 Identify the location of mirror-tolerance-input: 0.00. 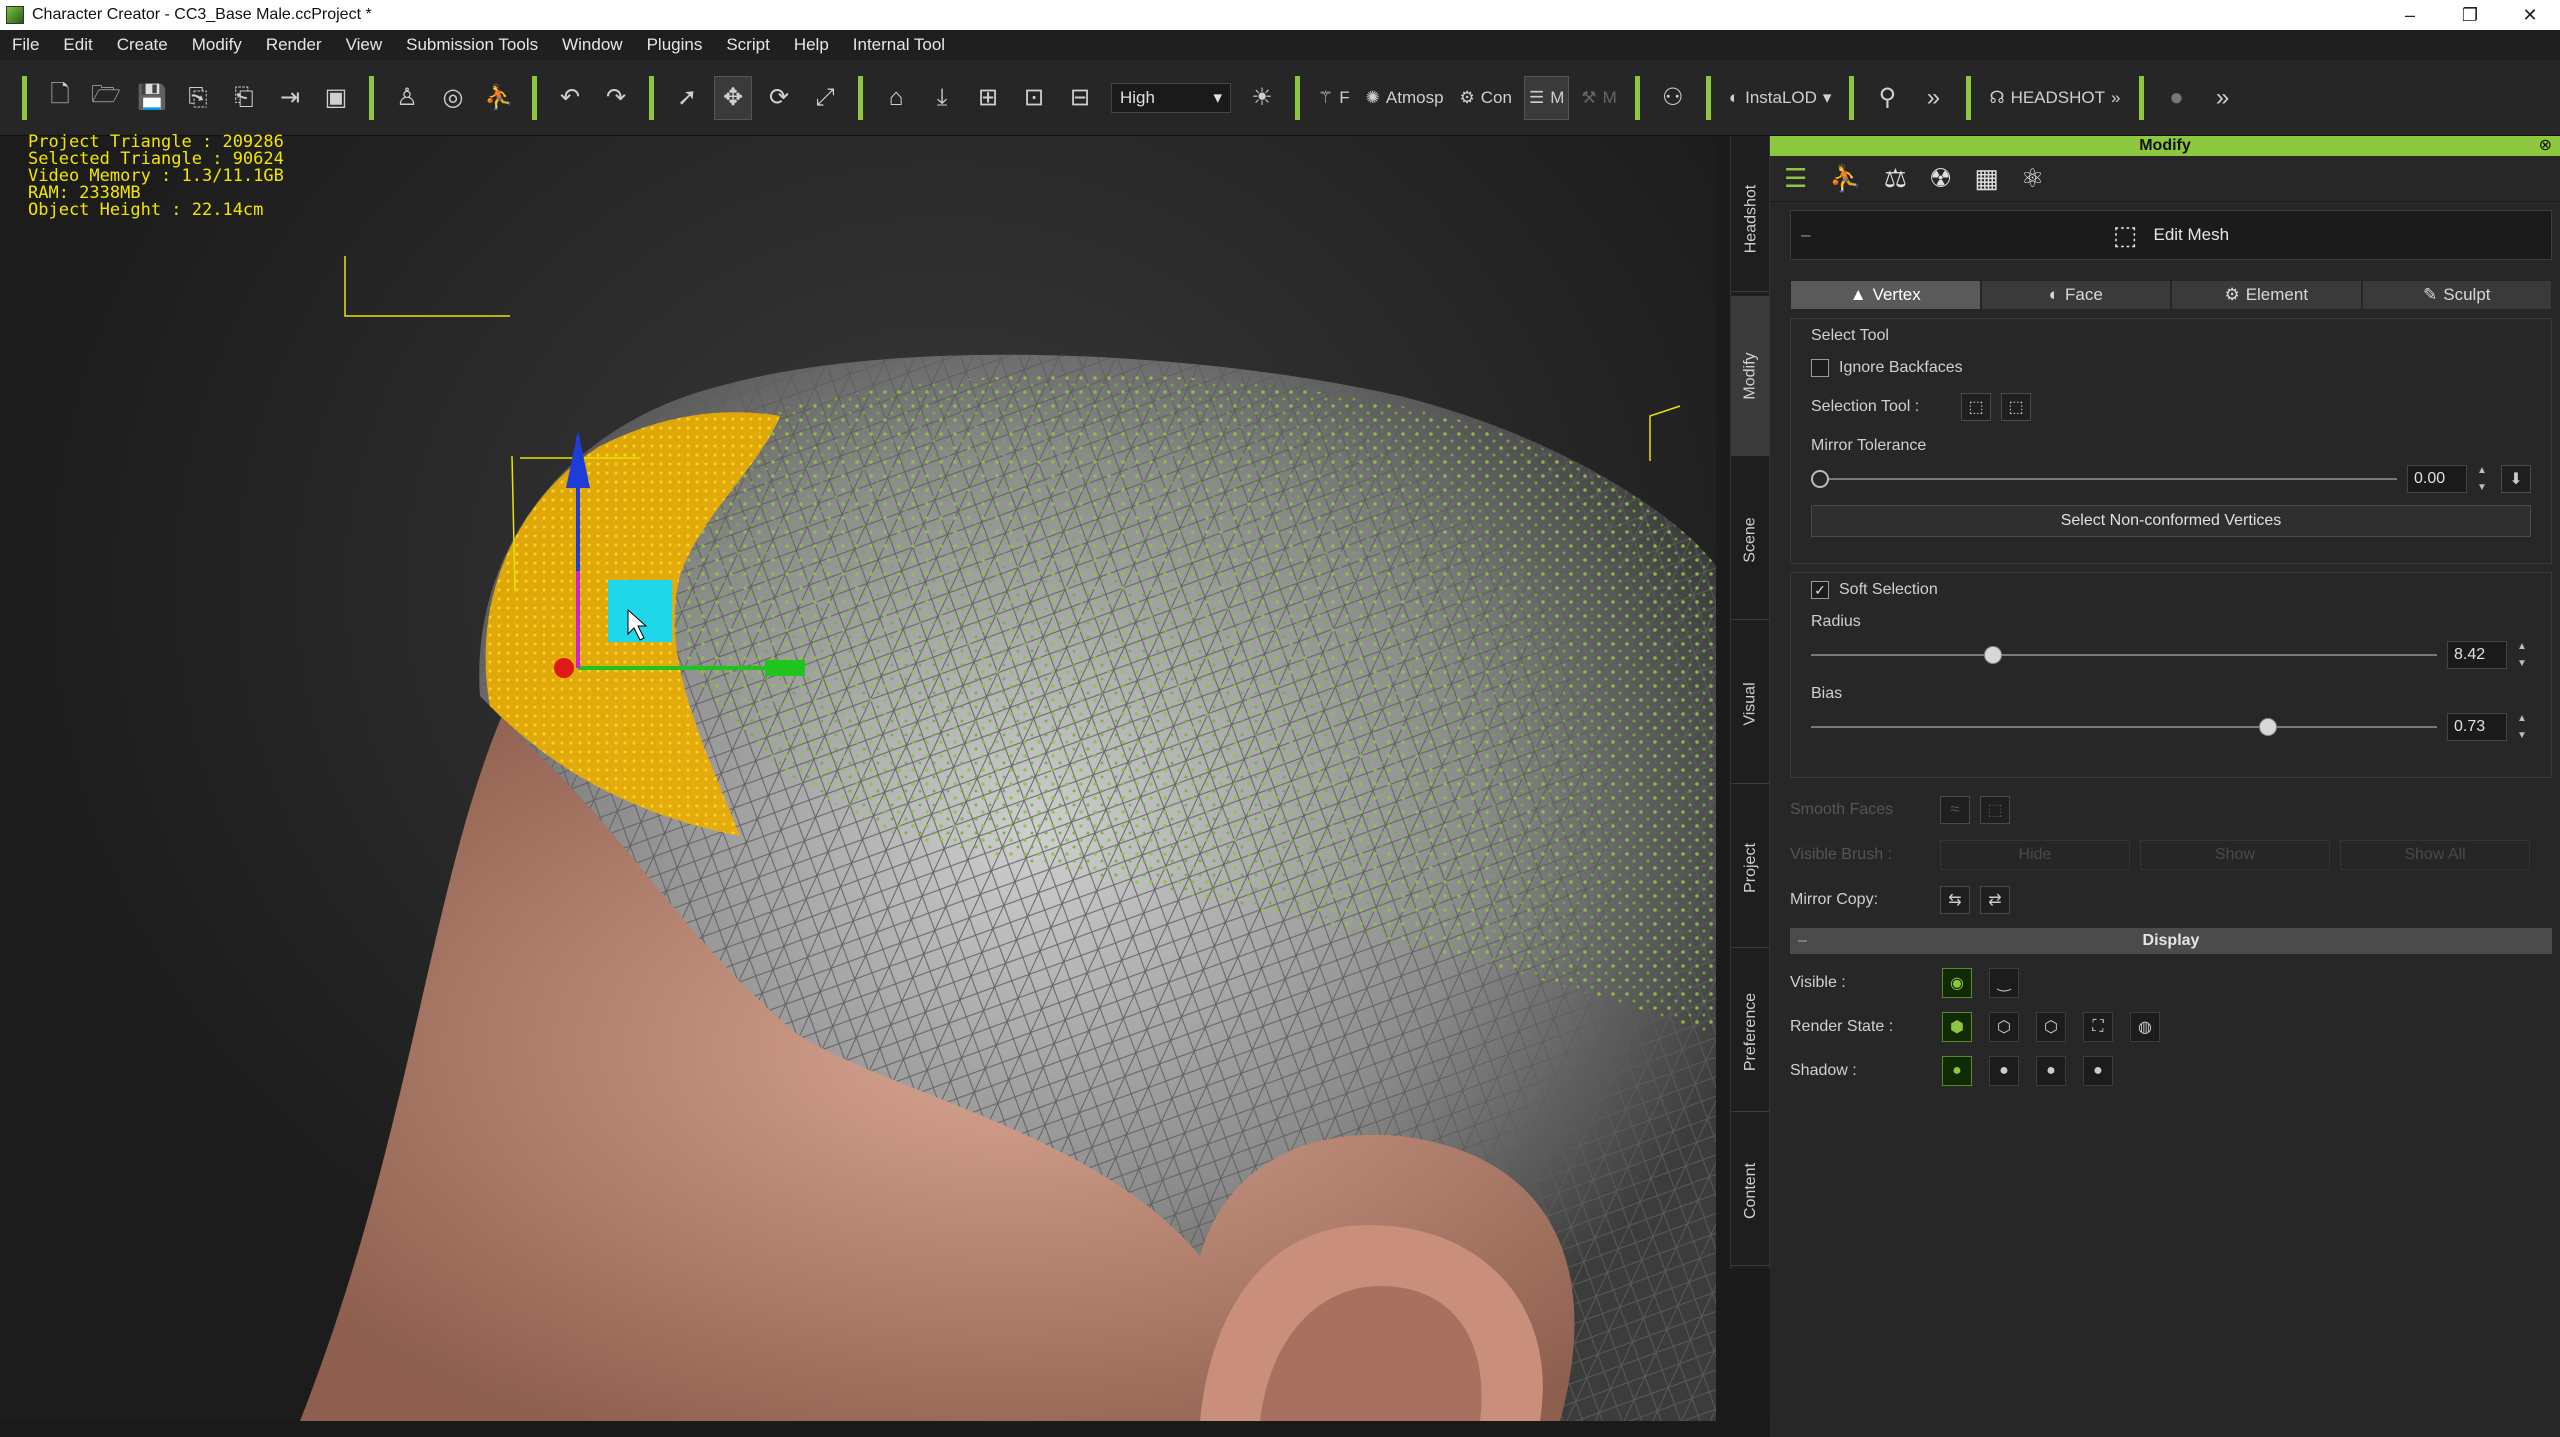
(2437, 479).